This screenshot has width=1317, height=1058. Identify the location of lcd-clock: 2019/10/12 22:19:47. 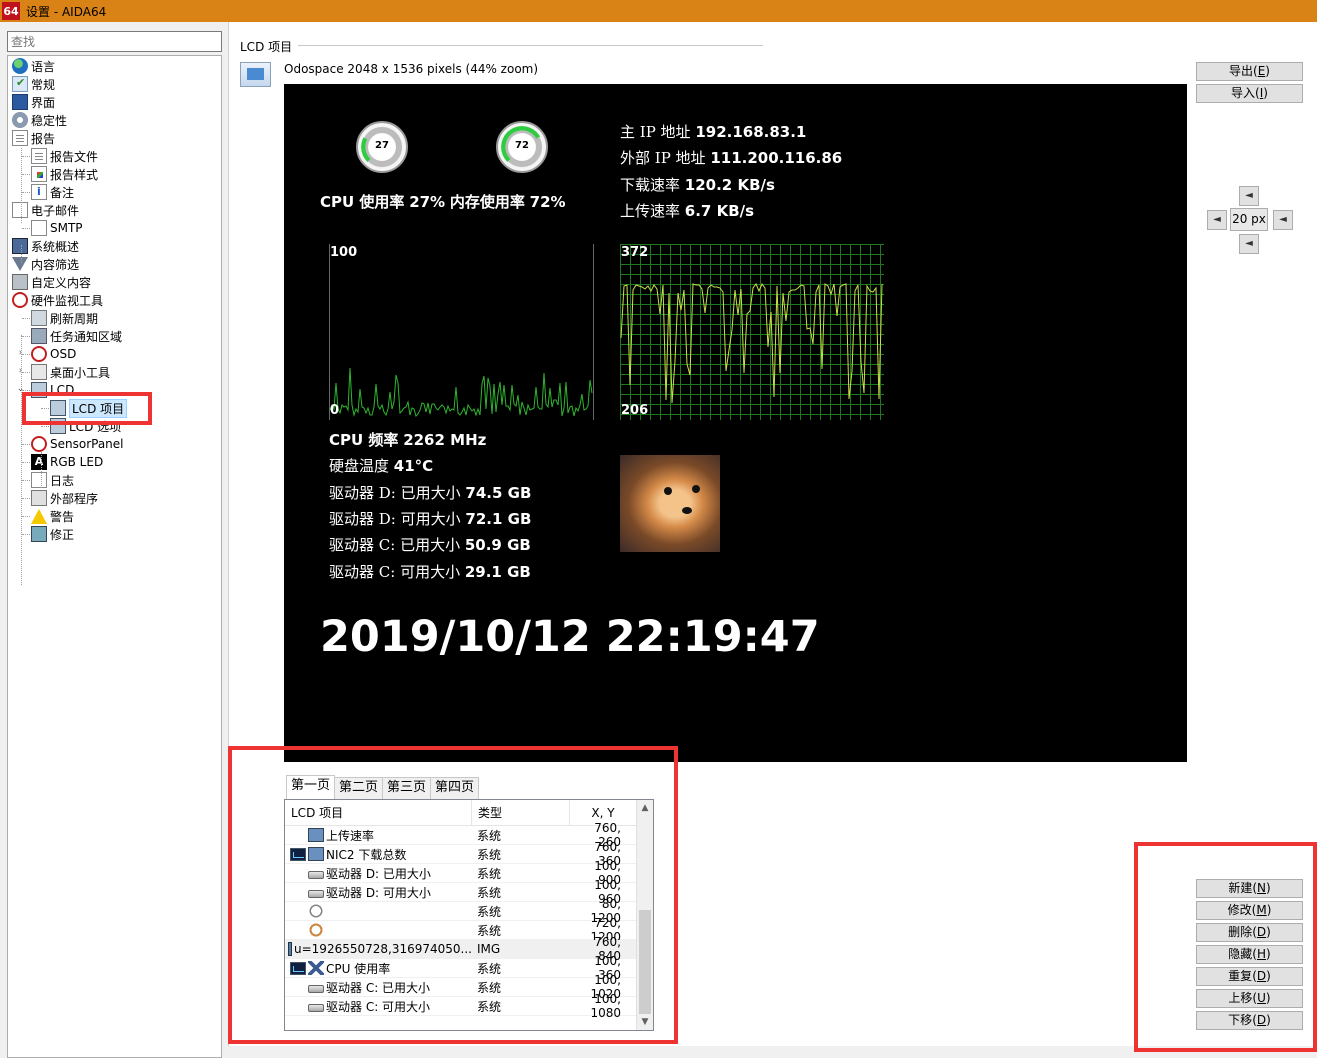
(570, 637).